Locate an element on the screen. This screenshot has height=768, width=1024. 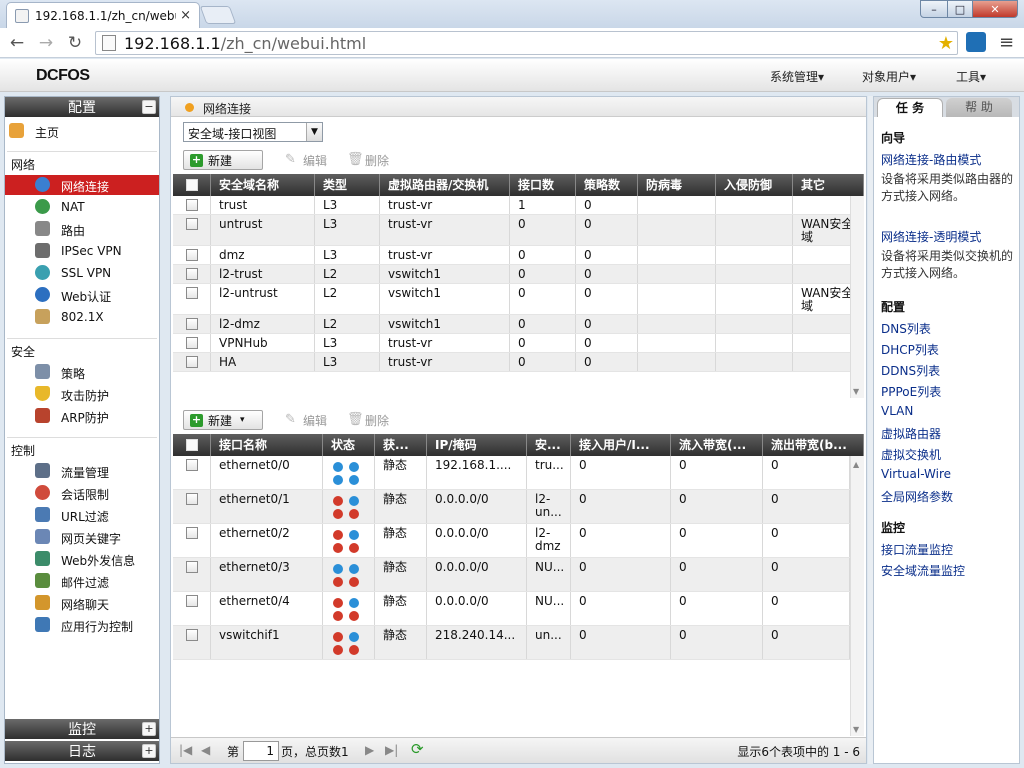
scroll-up-icon: ▲ is located at coordinates (856, 464).